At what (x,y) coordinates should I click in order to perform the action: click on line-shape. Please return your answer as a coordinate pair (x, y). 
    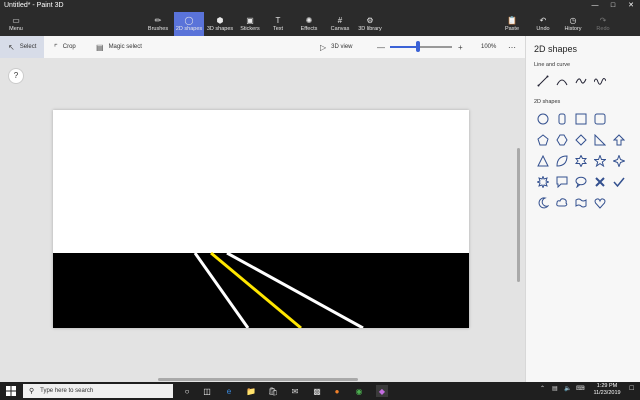
    Looking at the image, I should click on (543, 81).